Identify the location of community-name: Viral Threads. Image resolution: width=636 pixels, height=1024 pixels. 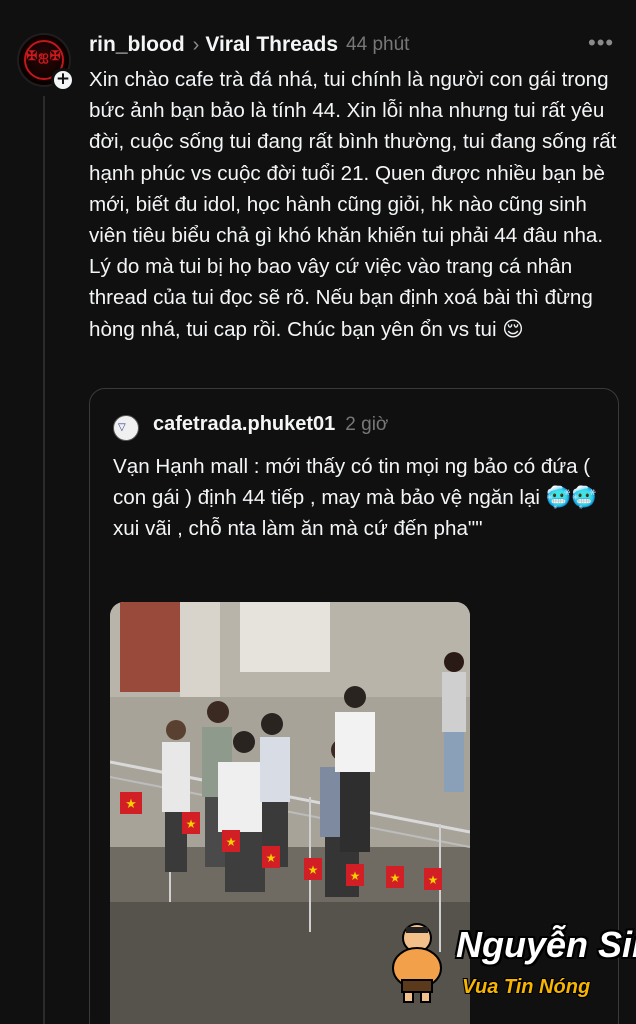
(271, 45).